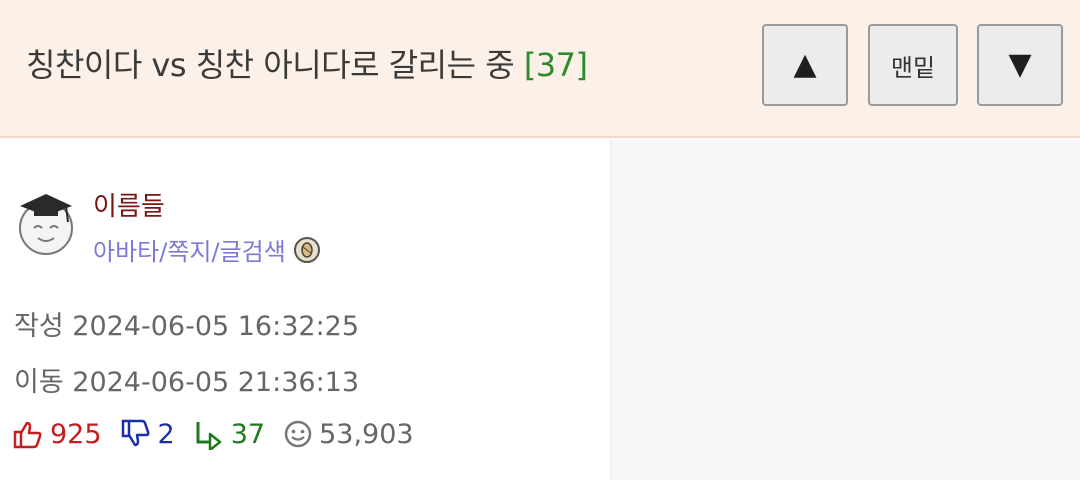  I want to click on go-to-bottom-button: 맨밑, so click(913, 65).